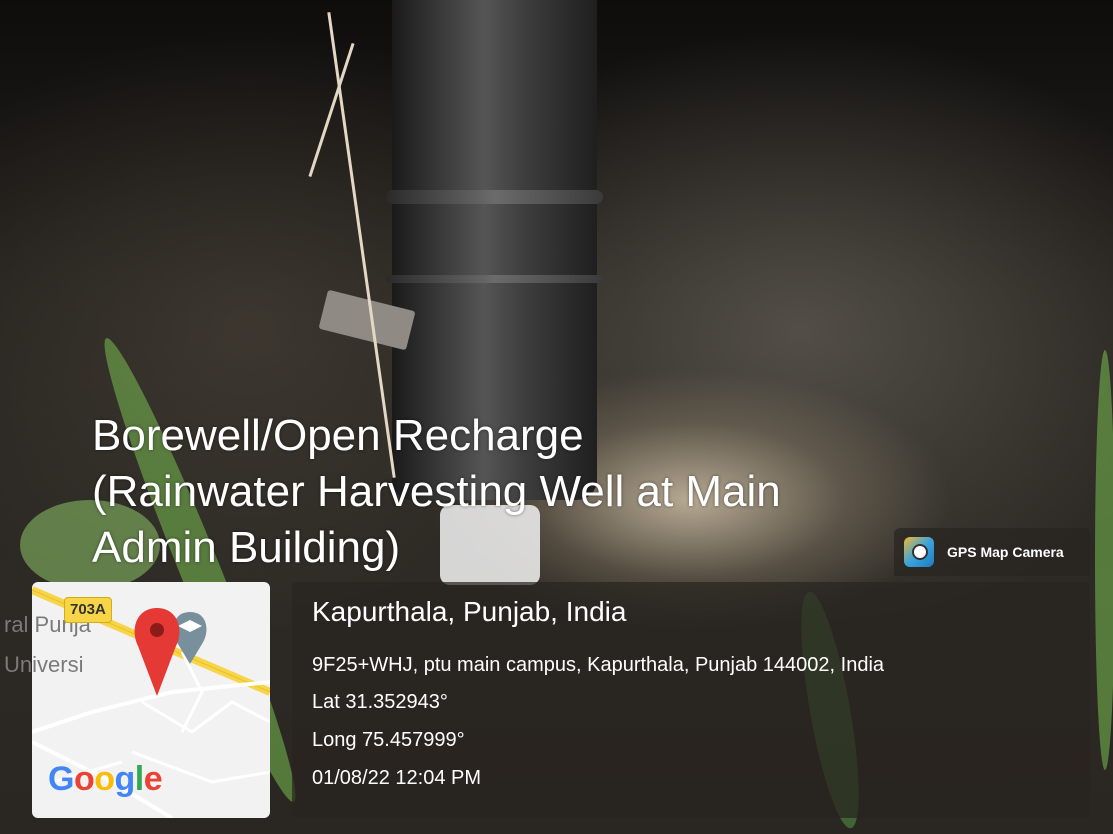 The width and height of the screenshot is (1113, 834). I want to click on logo-letter: e, so click(153, 779).